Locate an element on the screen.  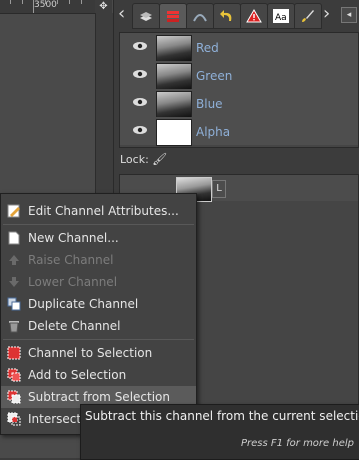
raise-icon is located at coordinates (14, 260).